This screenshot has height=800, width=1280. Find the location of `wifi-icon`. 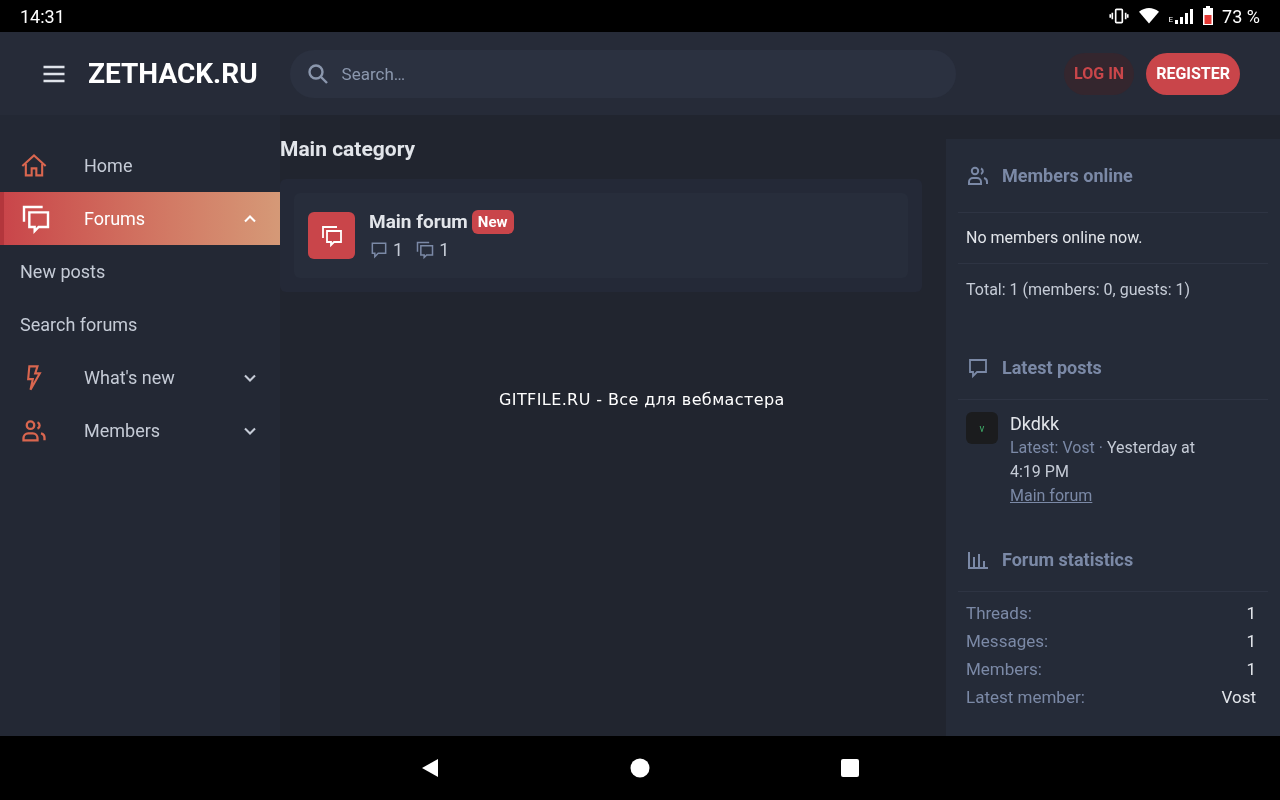

wifi-icon is located at coordinates (1148, 16).